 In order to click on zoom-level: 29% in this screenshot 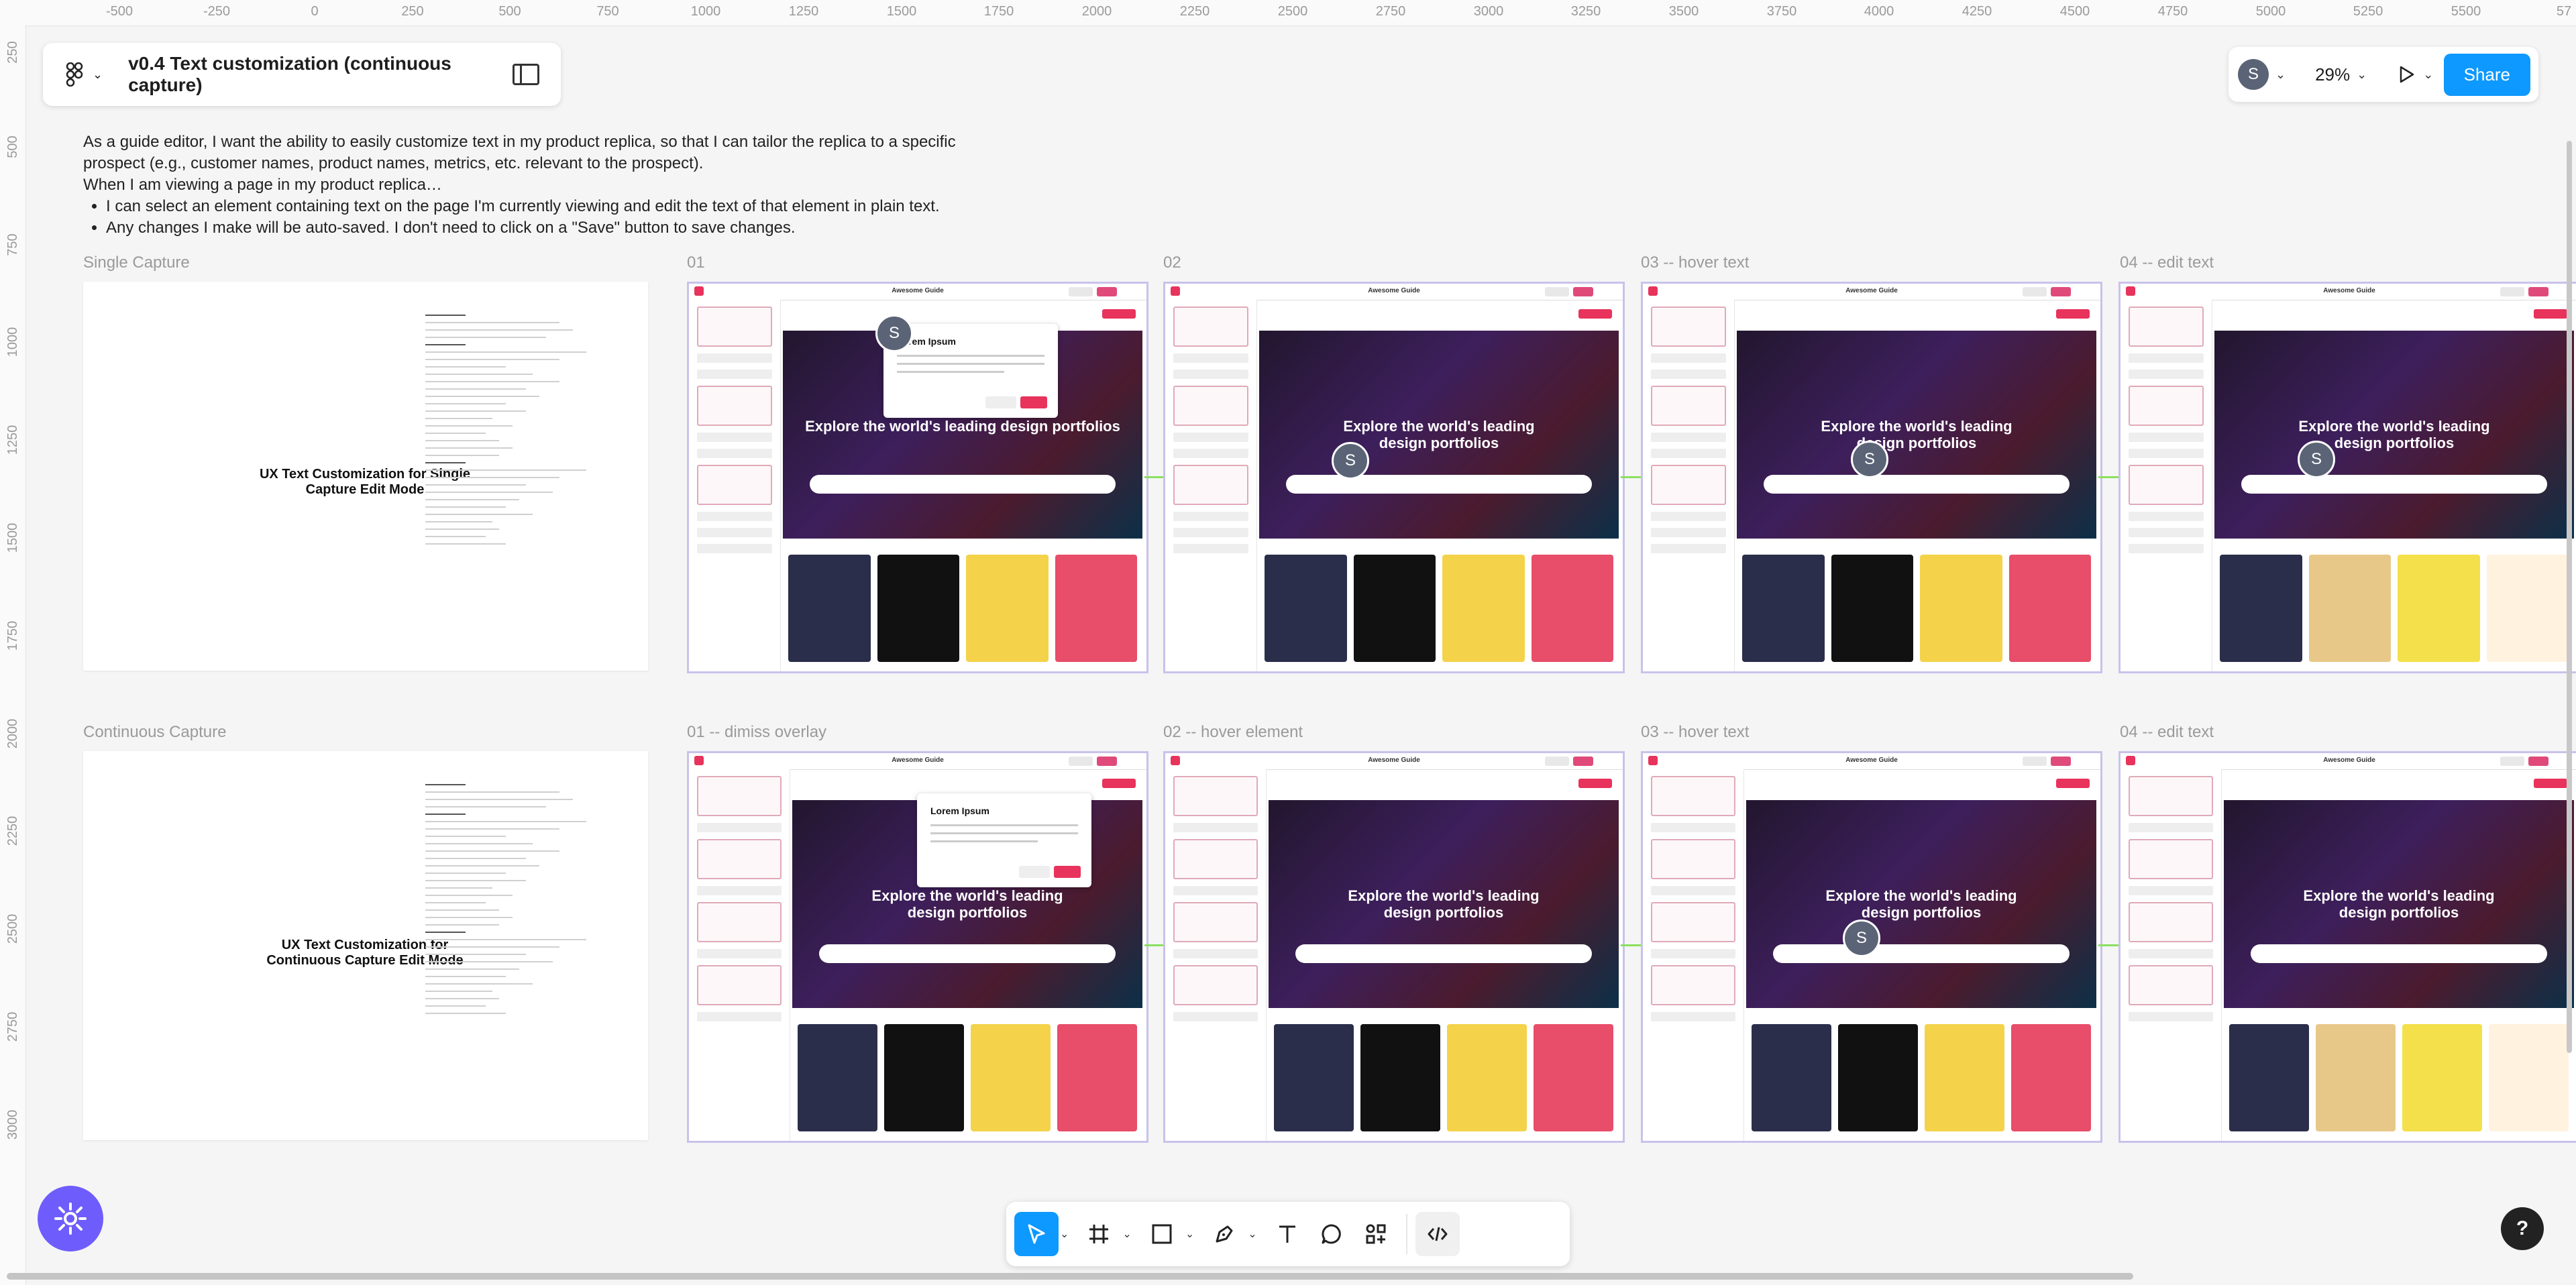, I will do `click(2332, 74)`.